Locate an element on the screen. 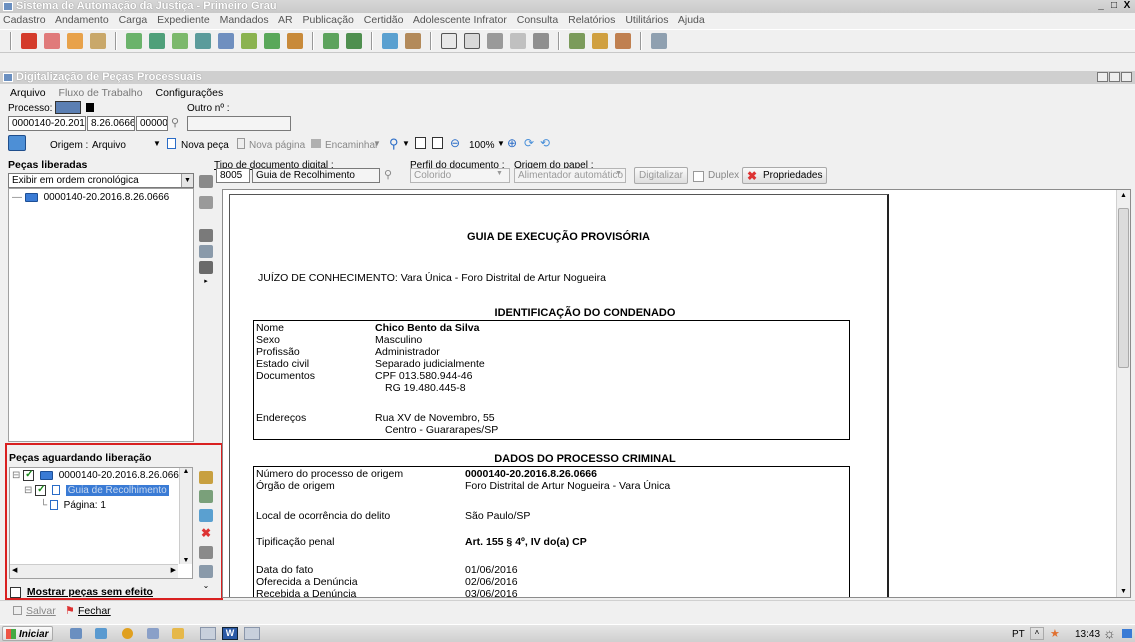 The image size is (1135, 642). menu-certidao: Certidão is located at coordinates (384, 20).